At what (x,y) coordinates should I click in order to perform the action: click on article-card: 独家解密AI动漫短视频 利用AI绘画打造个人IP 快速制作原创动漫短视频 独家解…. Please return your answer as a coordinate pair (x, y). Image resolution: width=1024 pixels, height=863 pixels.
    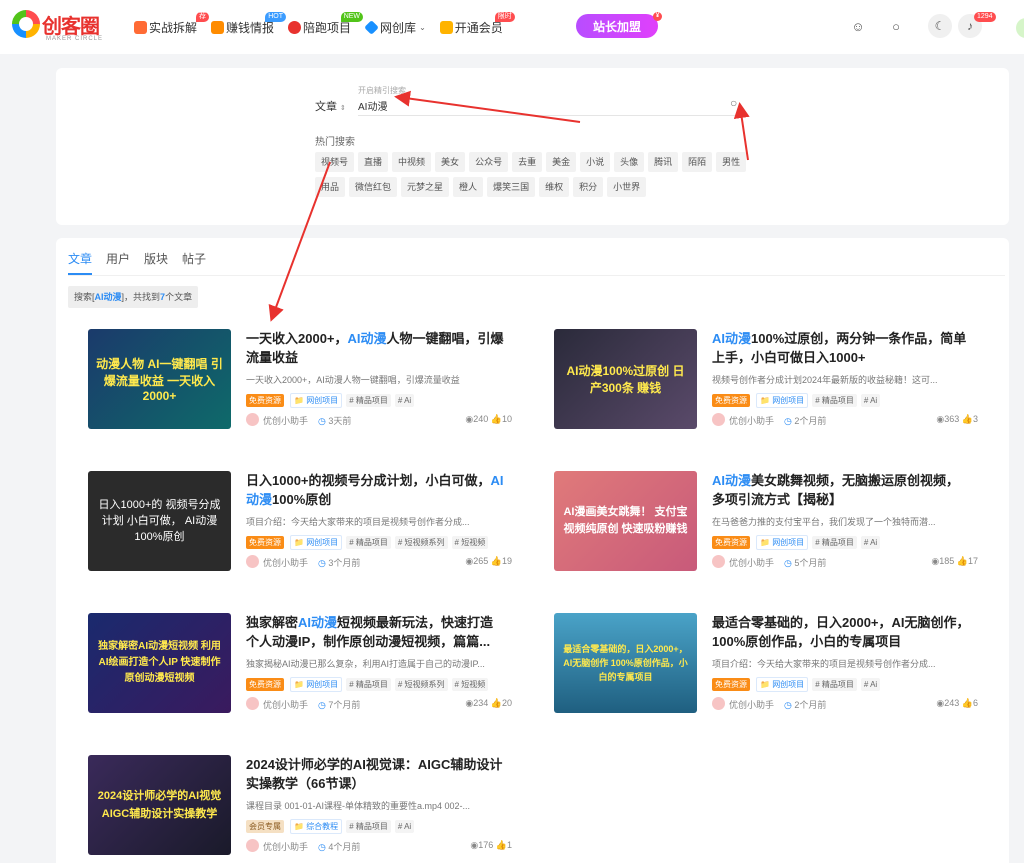
    Looking at the image, I should click on (300, 668).